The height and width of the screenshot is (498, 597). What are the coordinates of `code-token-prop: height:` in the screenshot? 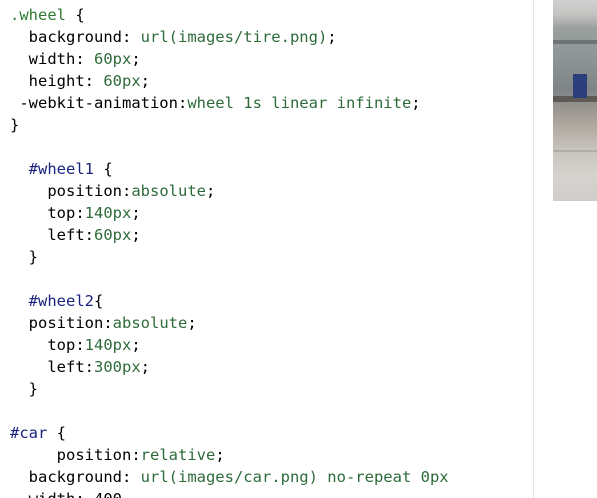 It's located at (57, 81).